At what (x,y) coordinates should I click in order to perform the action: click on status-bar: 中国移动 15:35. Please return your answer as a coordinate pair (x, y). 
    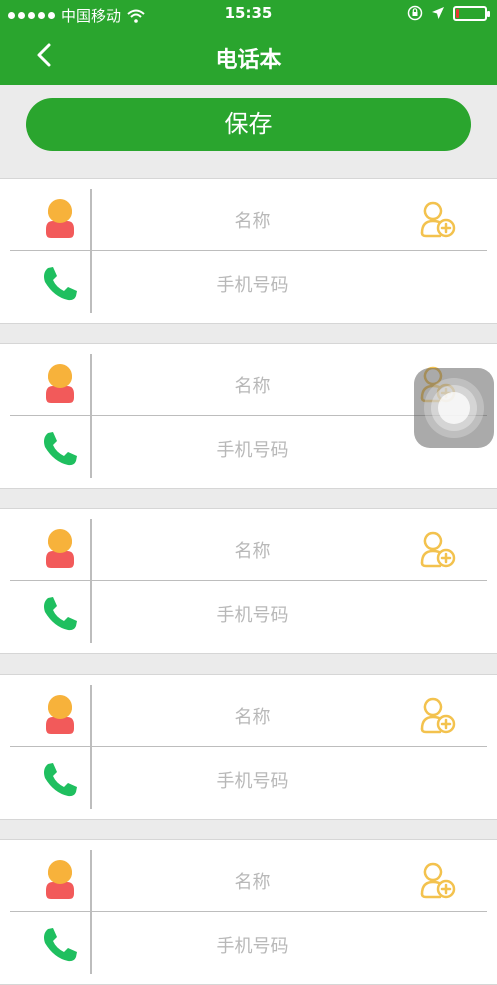
    Looking at the image, I should click on (248, 14).